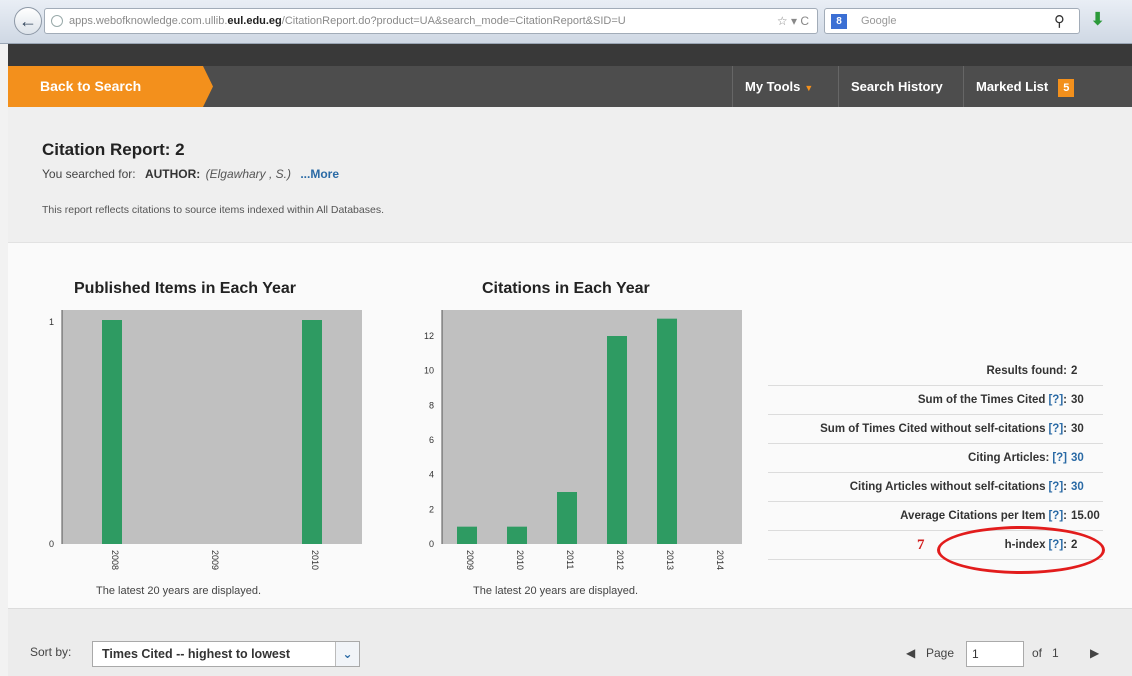 The height and width of the screenshot is (676, 1132). Describe the element at coordinates (566, 288) in the screenshot. I see `citations-chart-title: Citations in Each Year` at that location.